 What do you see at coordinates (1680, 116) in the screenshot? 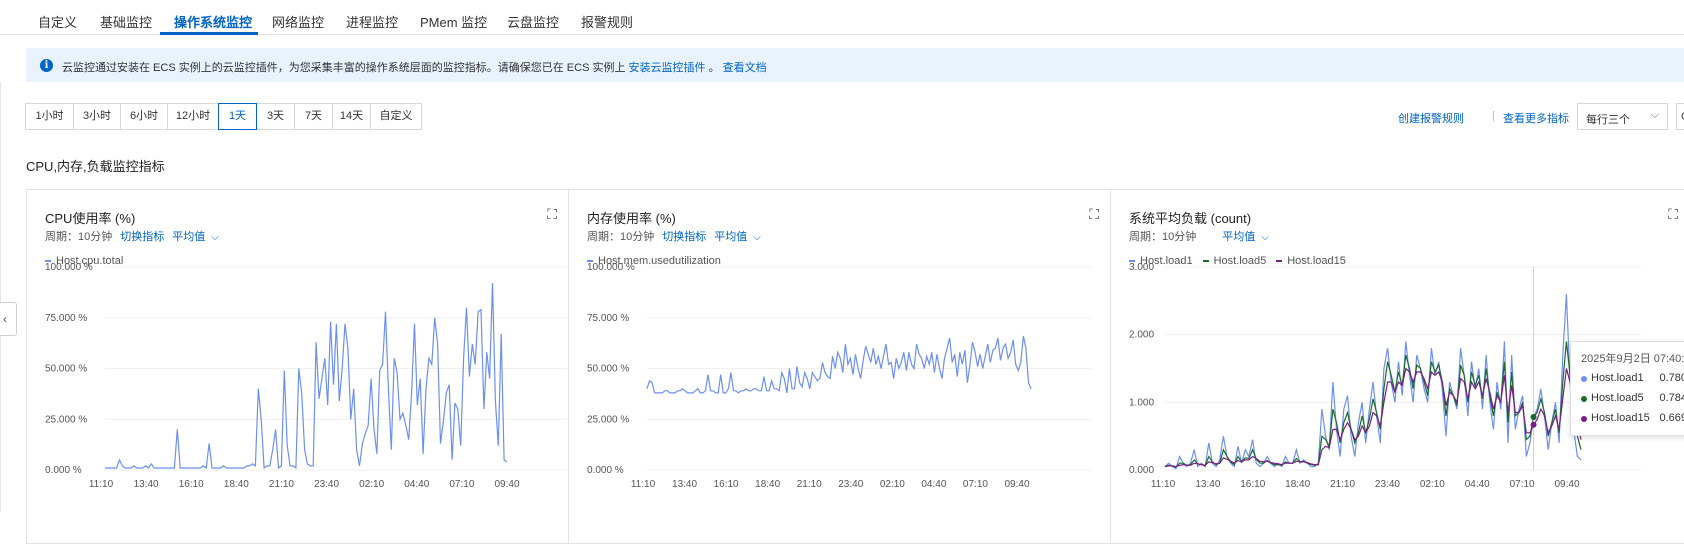
I see `refresh-button: ⟳` at bounding box center [1680, 116].